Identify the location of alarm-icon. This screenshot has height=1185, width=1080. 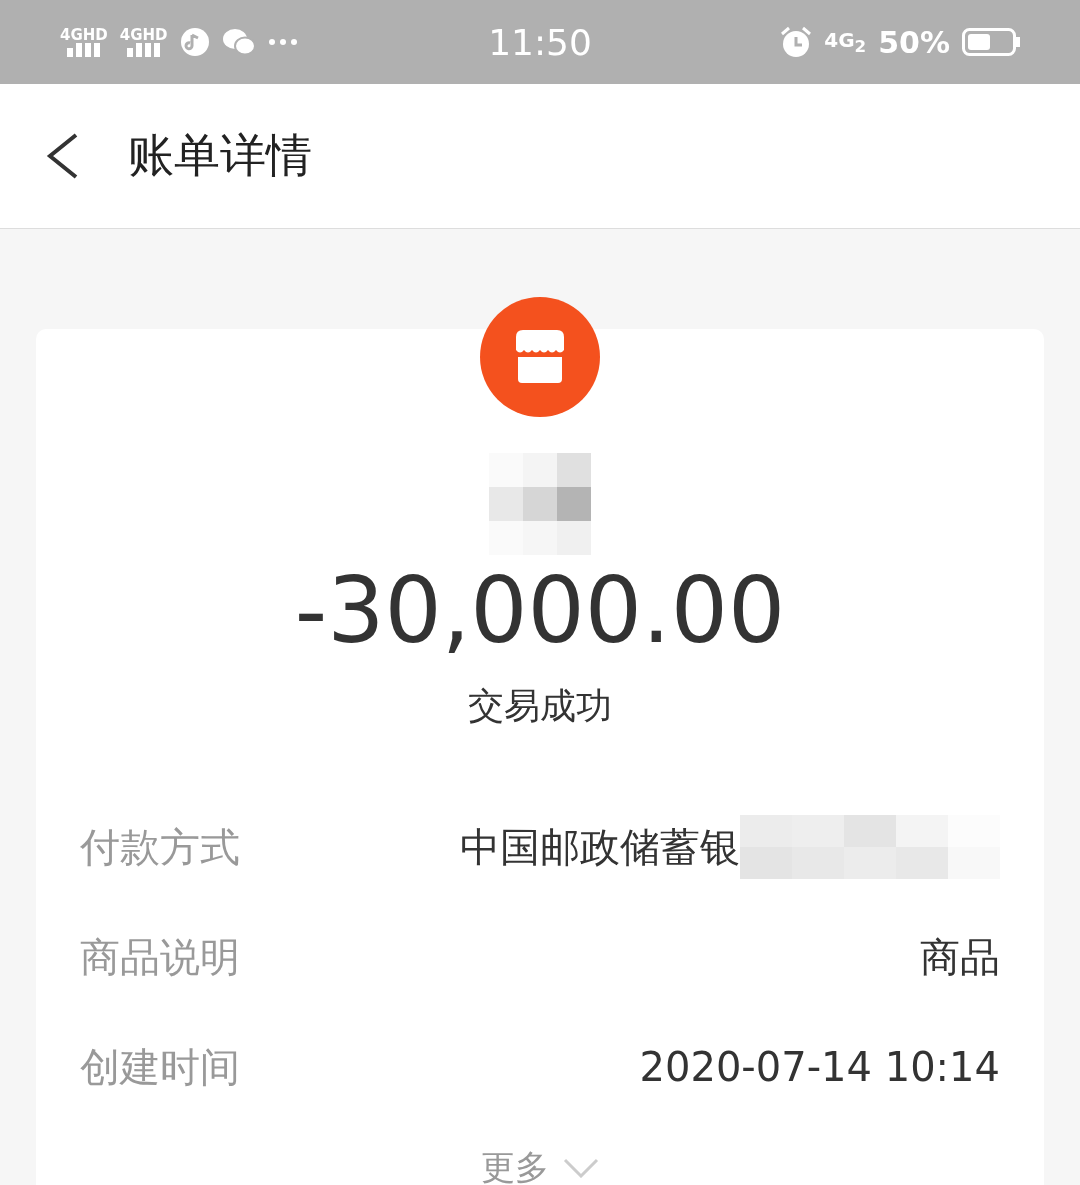
(796, 42).